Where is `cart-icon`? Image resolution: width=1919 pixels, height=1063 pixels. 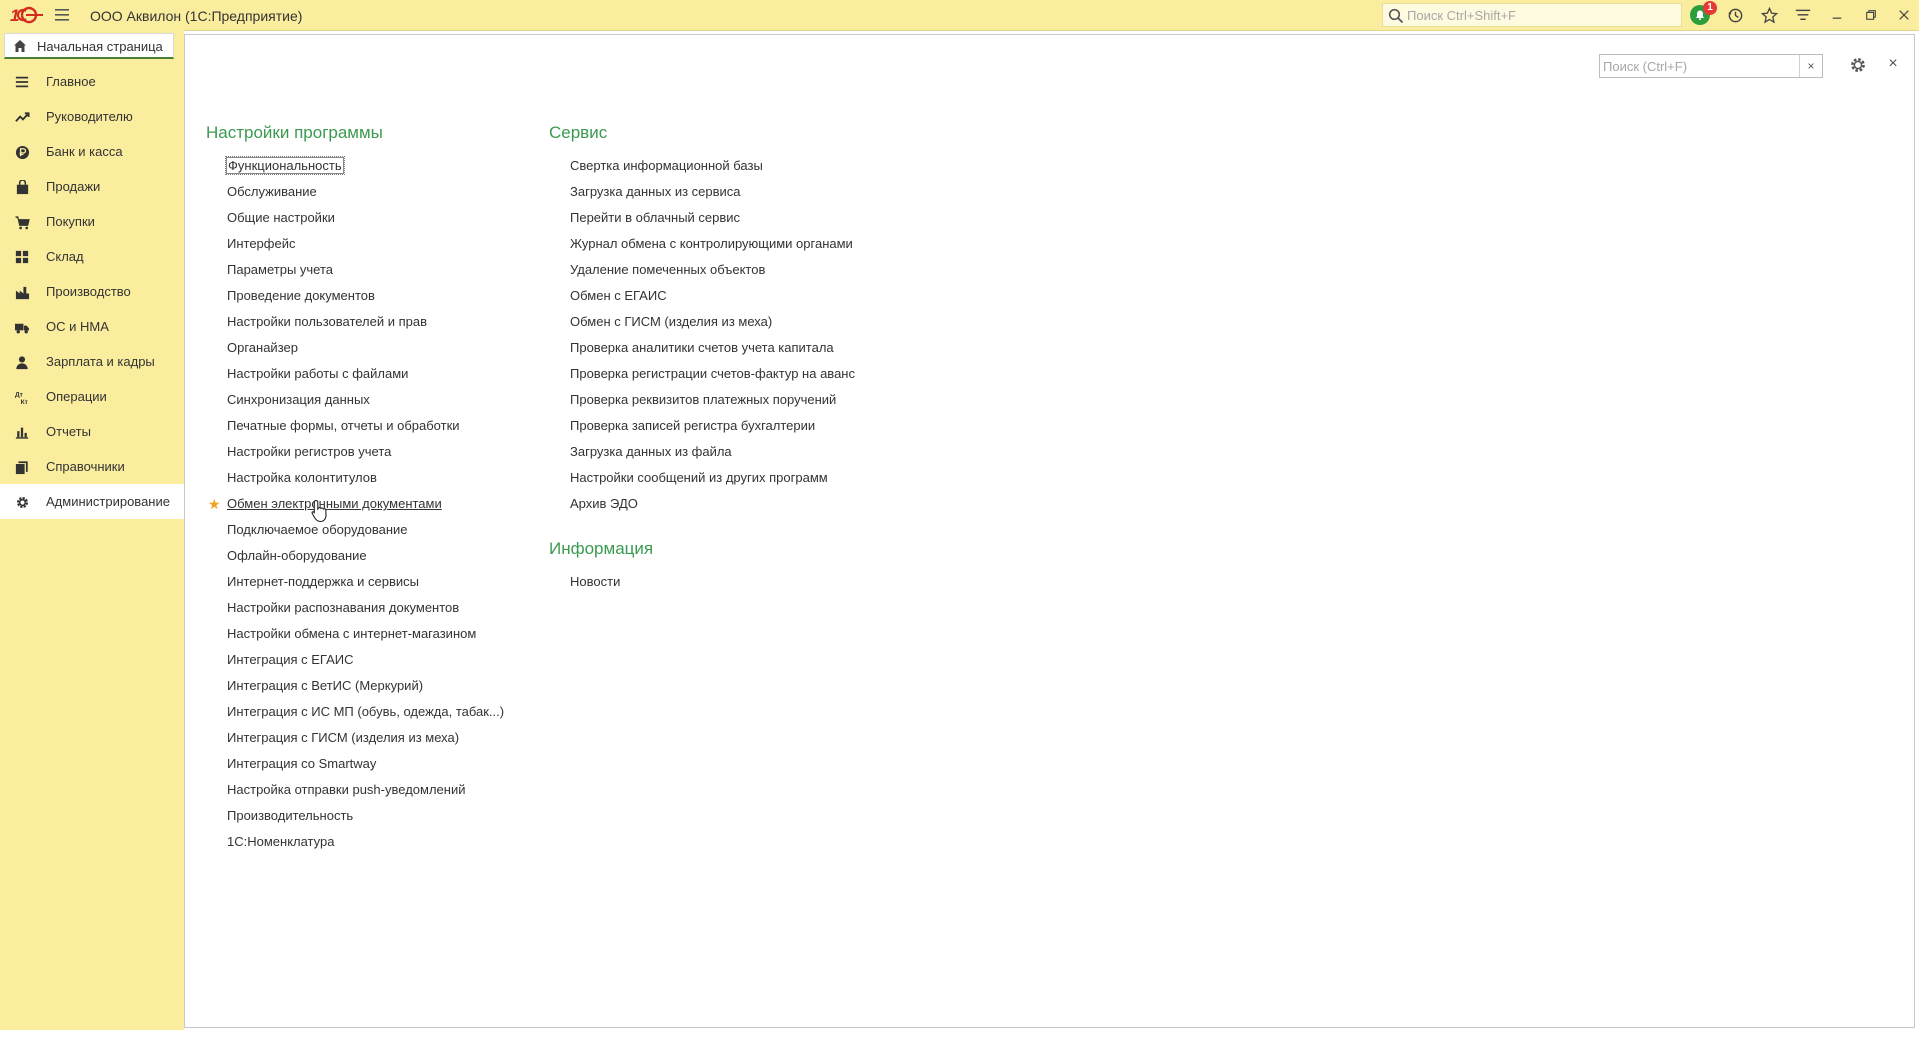 cart-icon is located at coordinates (22, 222).